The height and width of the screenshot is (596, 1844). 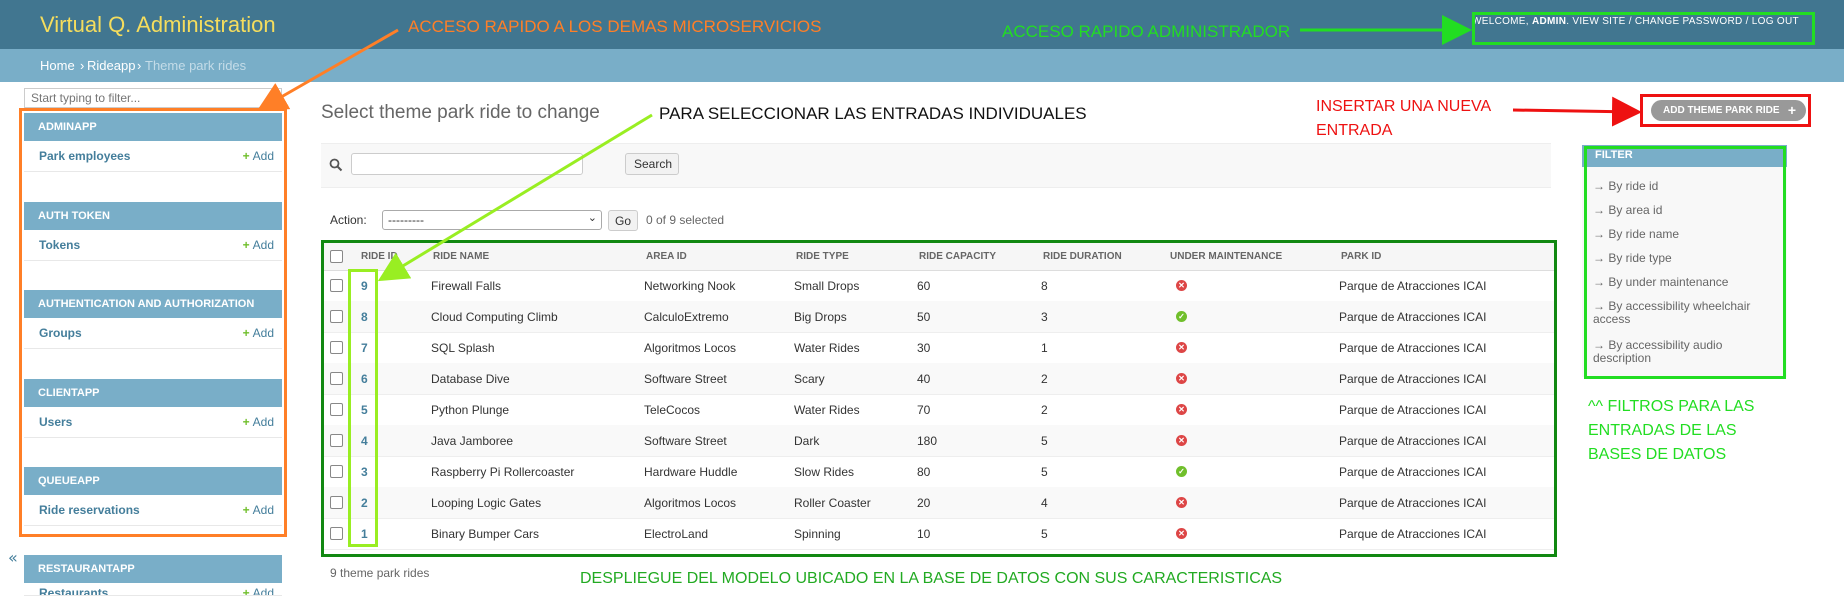 I want to click on arrow-red, so click(x=1577, y=111).